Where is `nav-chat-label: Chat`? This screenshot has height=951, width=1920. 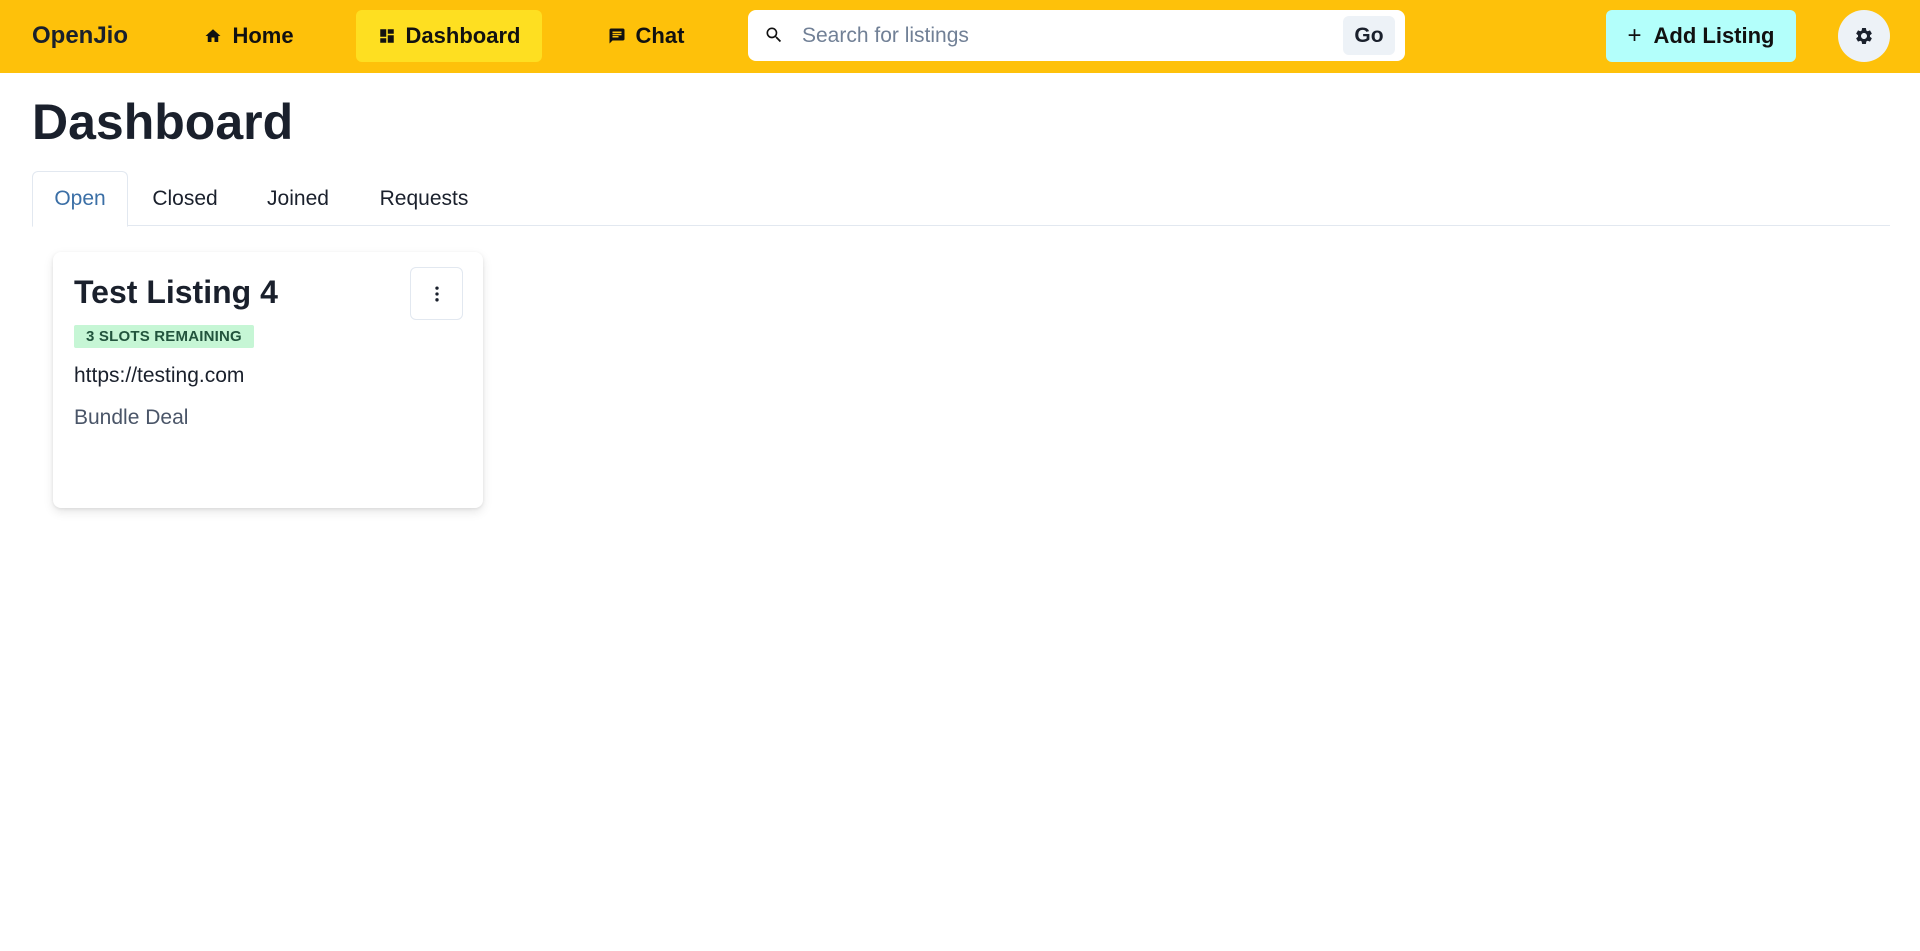 nav-chat-label: Chat is located at coordinates (660, 35).